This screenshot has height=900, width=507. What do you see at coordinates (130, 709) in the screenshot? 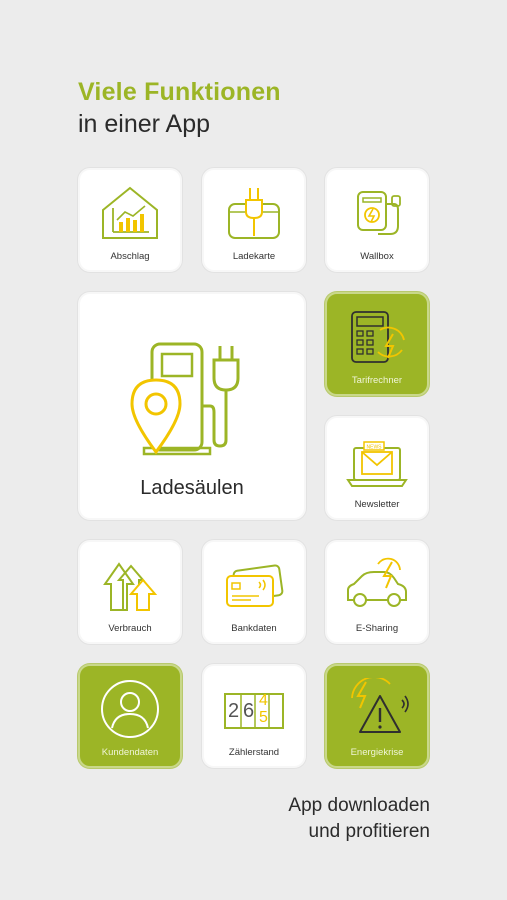
I see `user-circle-icon` at bounding box center [130, 709].